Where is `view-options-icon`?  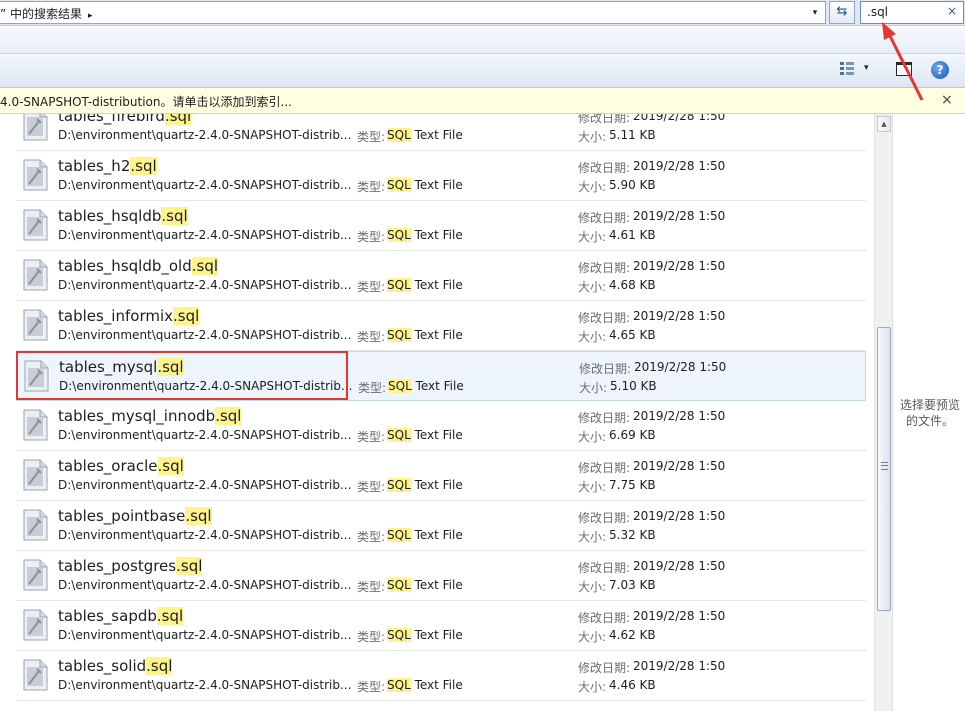 view-options-icon is located at coordinates (847, 69).